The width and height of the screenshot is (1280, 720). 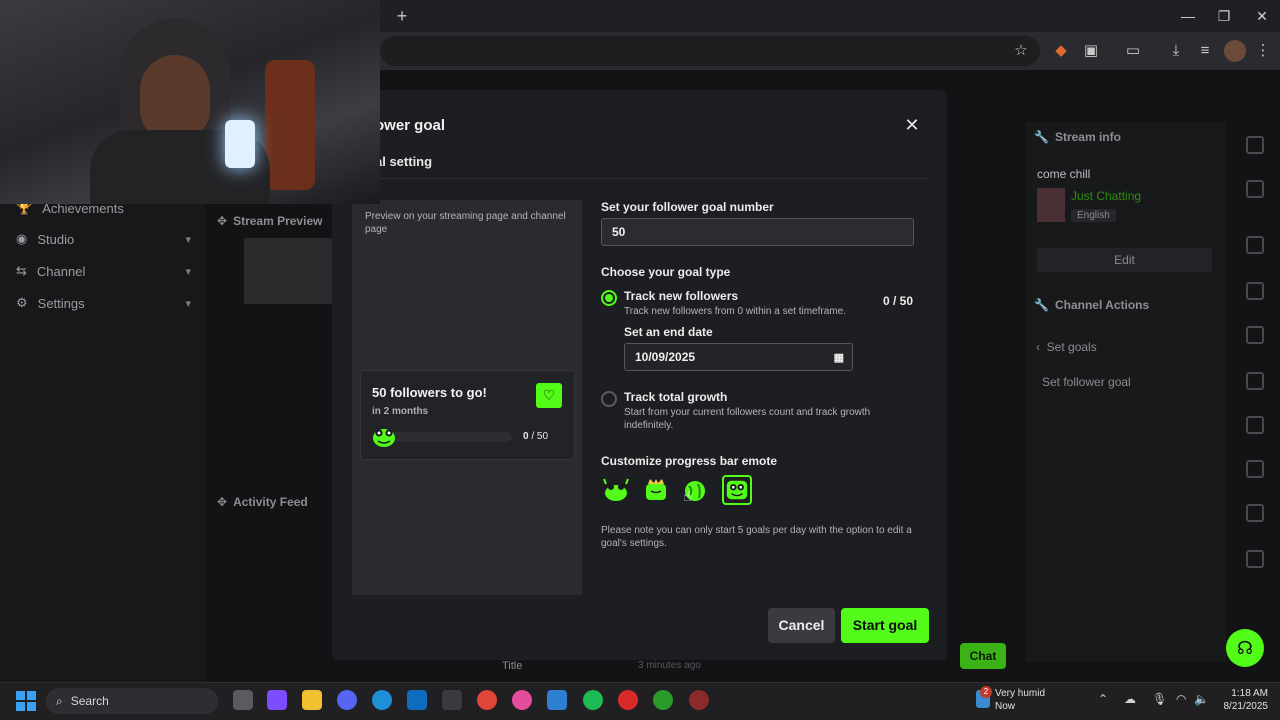 What do you see at coordinates (609, 399) in the screenshot?
I see `track-total-growth-radio` at bounding box center [609, 399].